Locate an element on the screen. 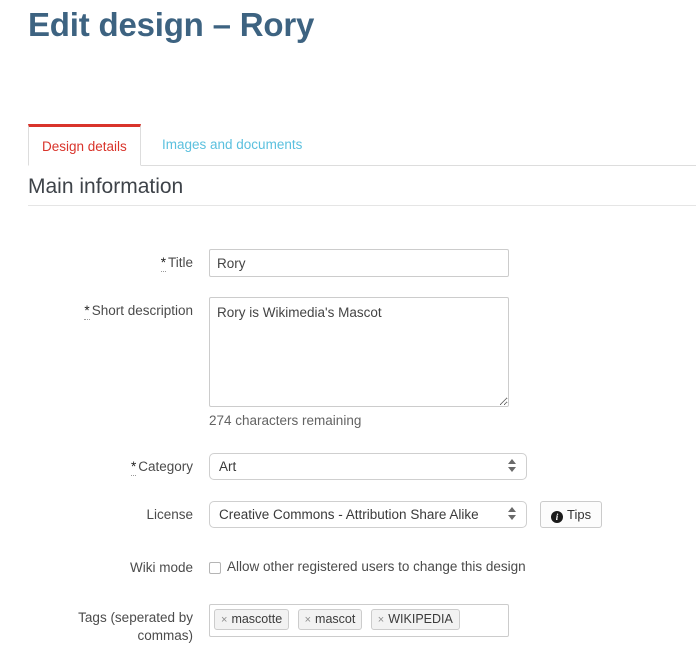 The height and width of the screenshot is (658, 696). tips-button: i Tips is located at coordinates (571, 514).